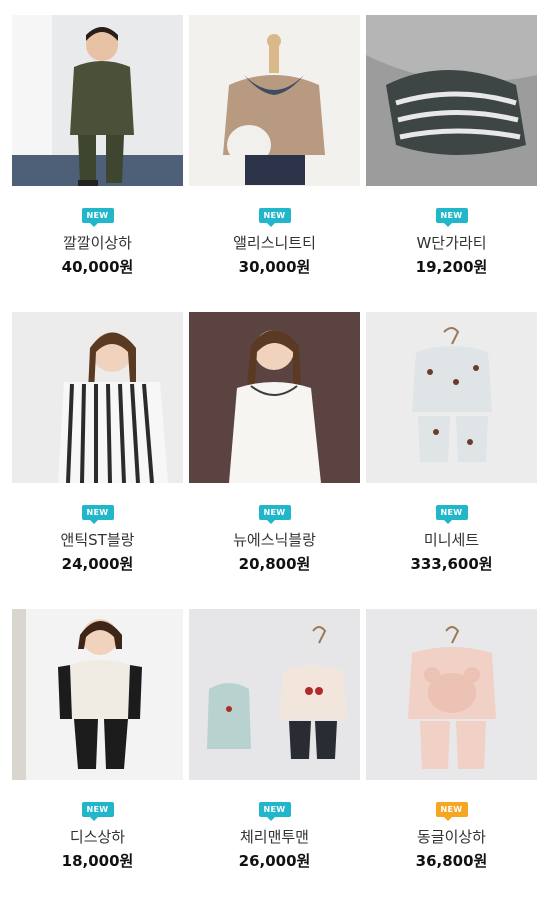  Describe the element at coordinates (274, 540) in the screenshot. I see `product-name: 뉴에스닉블랑` at that location.